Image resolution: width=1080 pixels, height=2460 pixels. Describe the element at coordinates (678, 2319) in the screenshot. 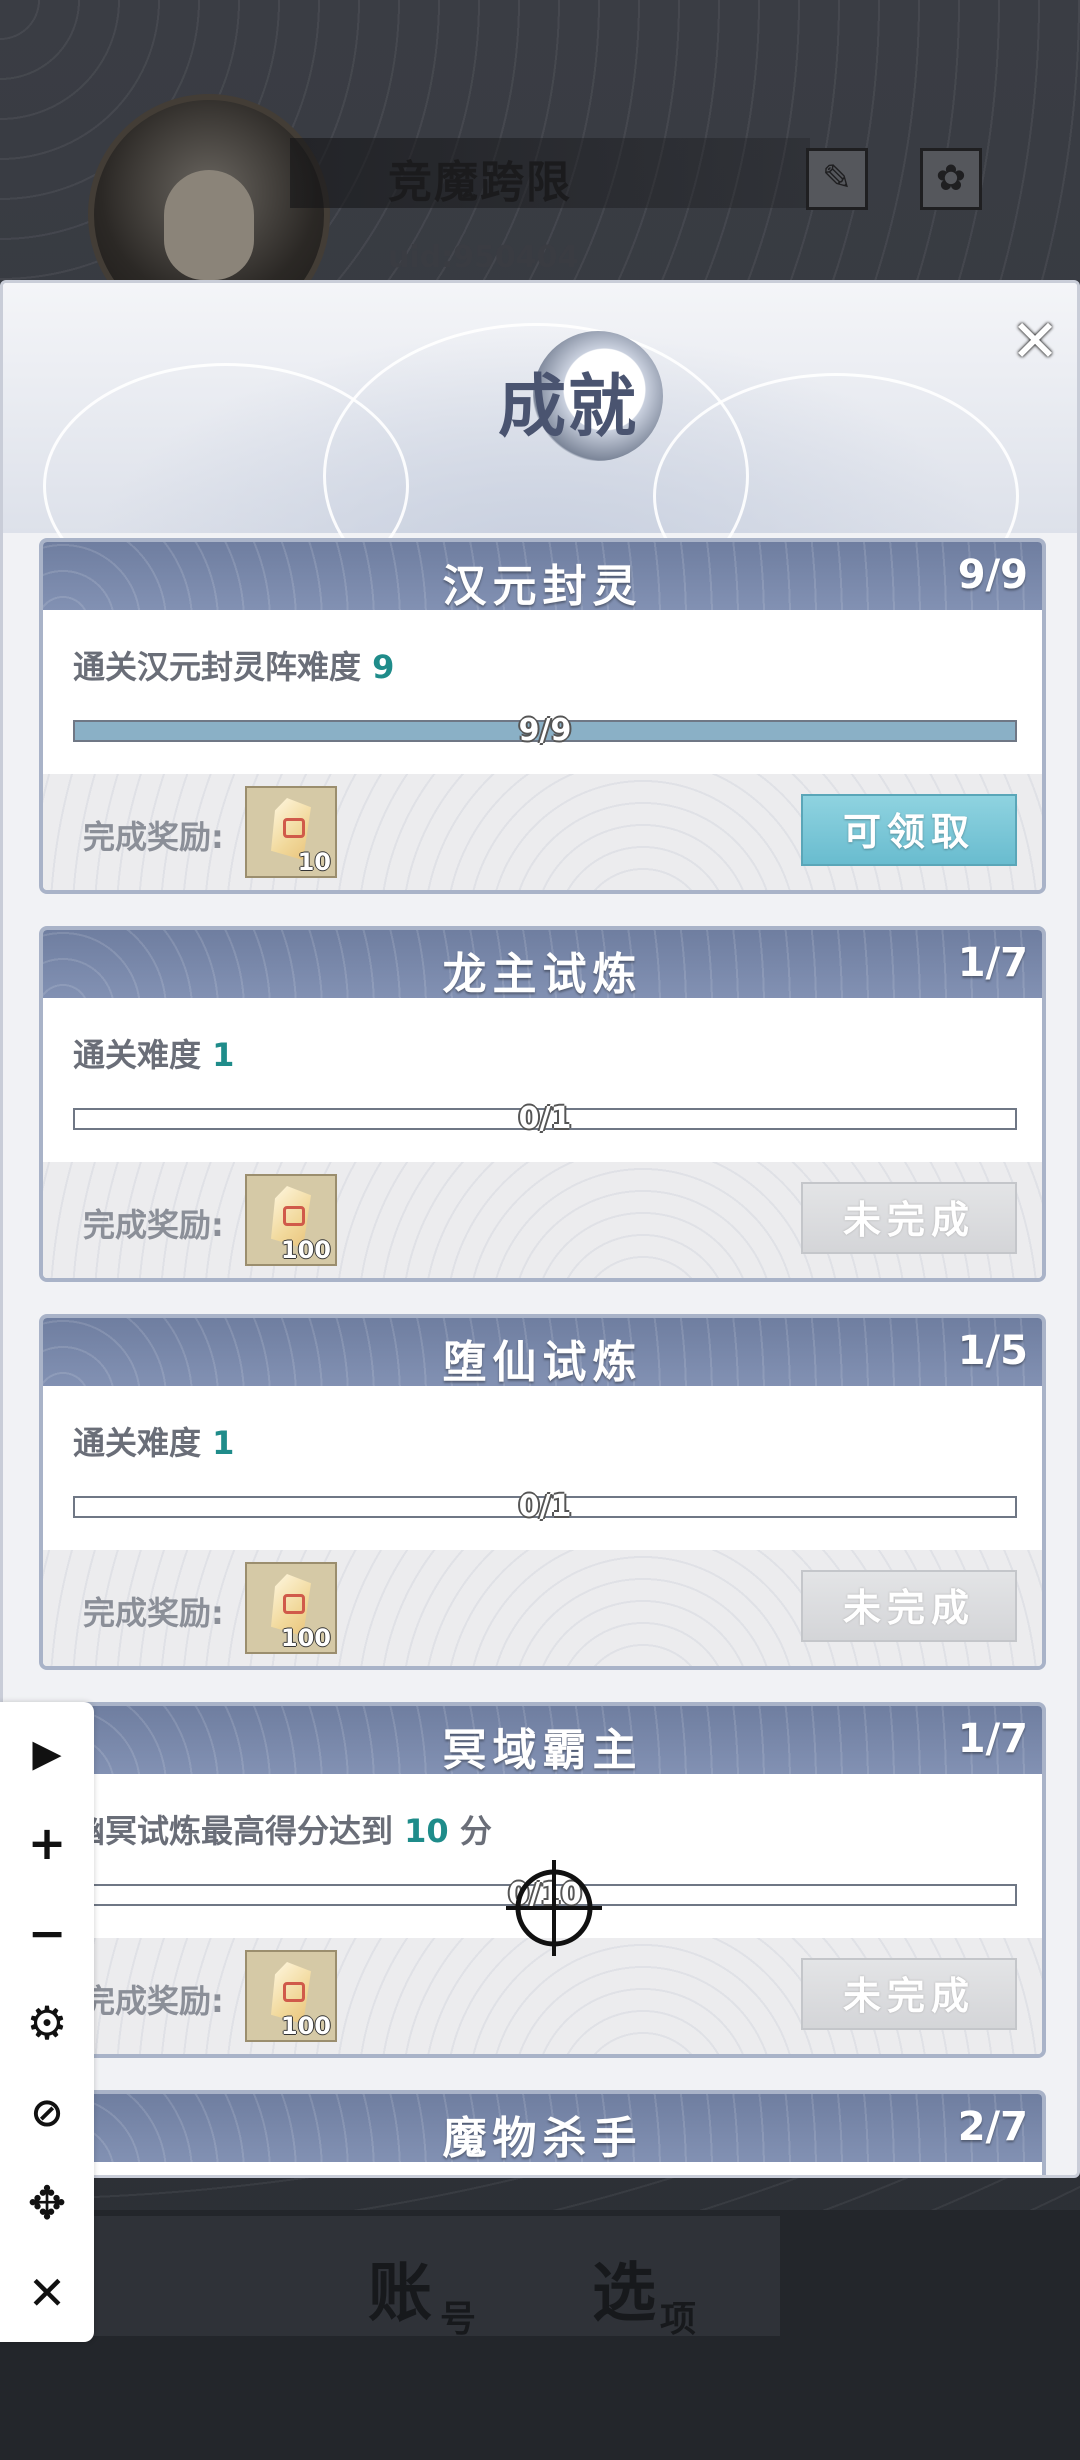

I see `tab-options-sub: 项` at that location.